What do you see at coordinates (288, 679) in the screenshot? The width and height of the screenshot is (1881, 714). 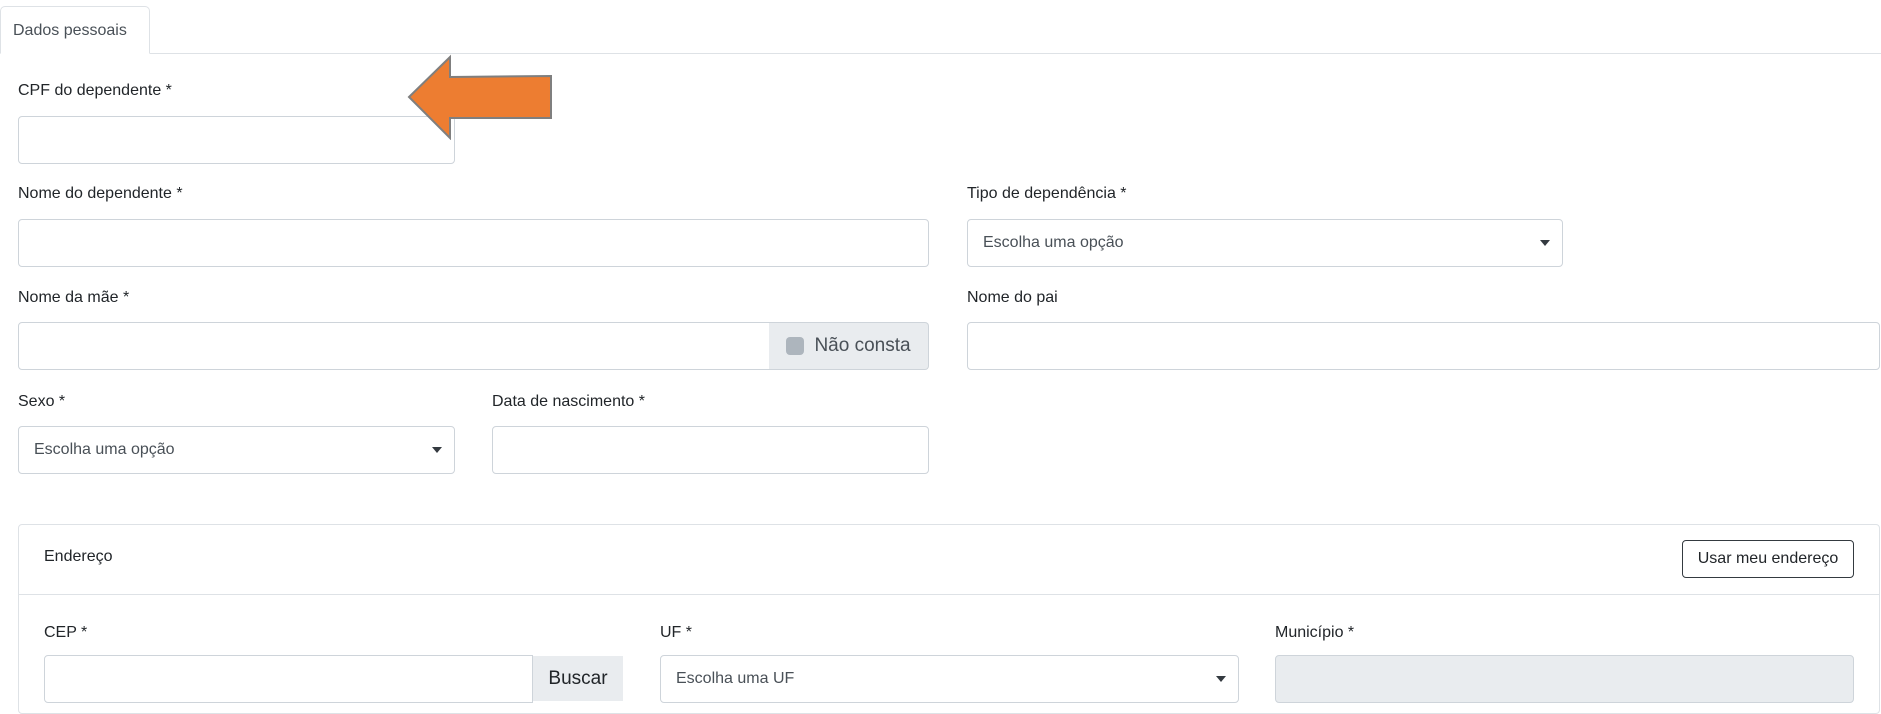 I see `cep-field` at bounding box center [288, 679].